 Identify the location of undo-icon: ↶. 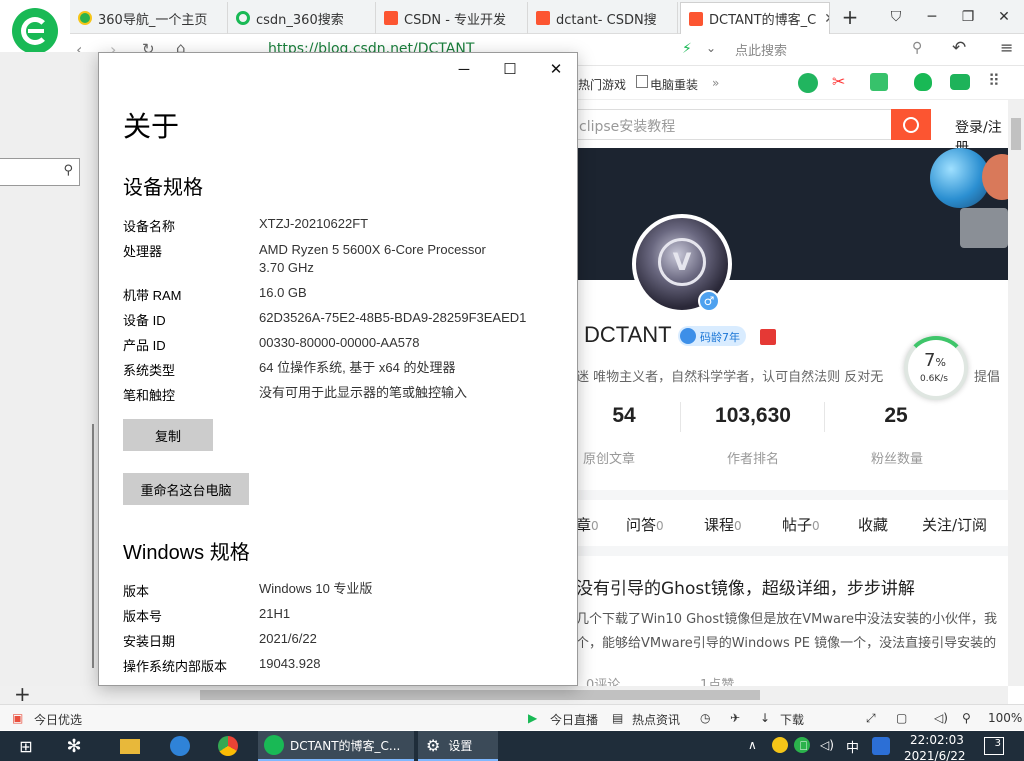
(959, 48).